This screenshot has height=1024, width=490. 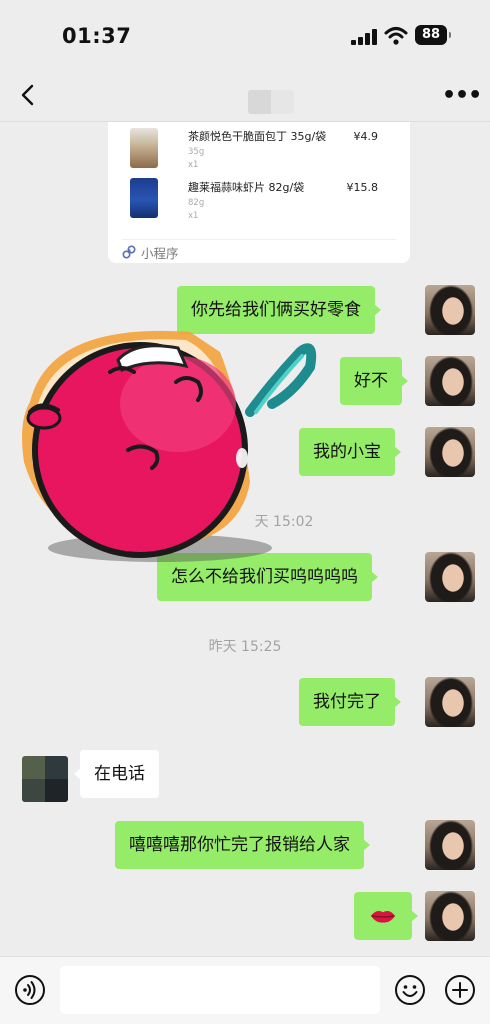 I want to click on lips-emoji, so click(x=383, y=917).